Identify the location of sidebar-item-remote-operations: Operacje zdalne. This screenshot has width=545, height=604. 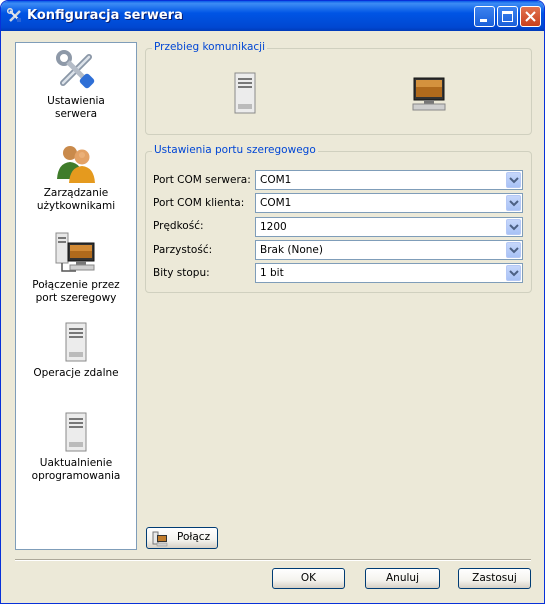
(76, 350).